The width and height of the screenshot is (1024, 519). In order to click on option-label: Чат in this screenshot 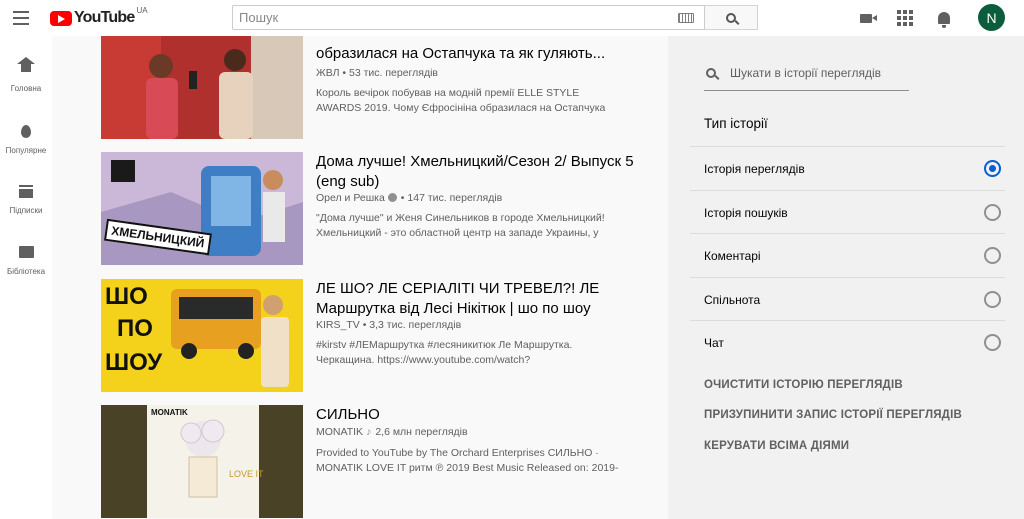, I will do `click(714, 343)`.